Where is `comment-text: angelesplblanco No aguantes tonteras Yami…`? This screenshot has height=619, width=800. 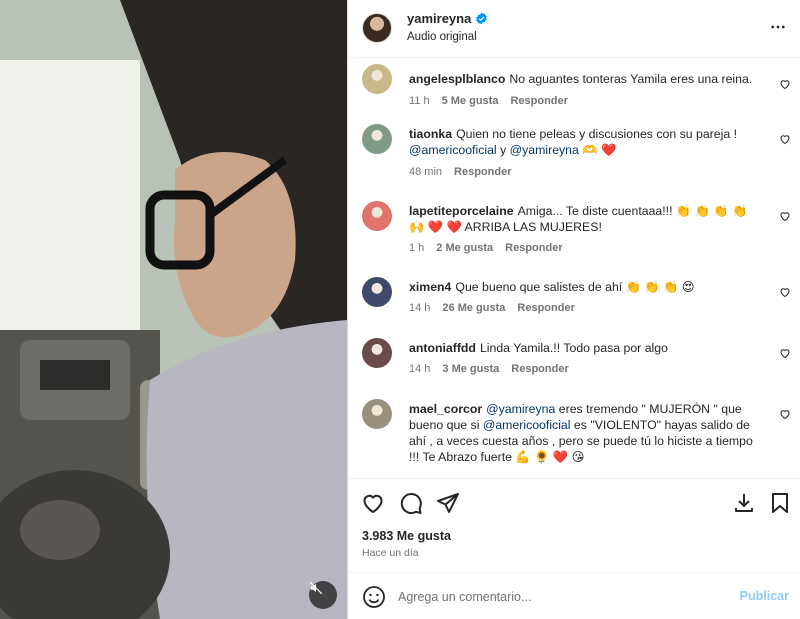 comment-text: angelesplblanco No aguantes tonteras Yami… is located at coordinates (584, 79).